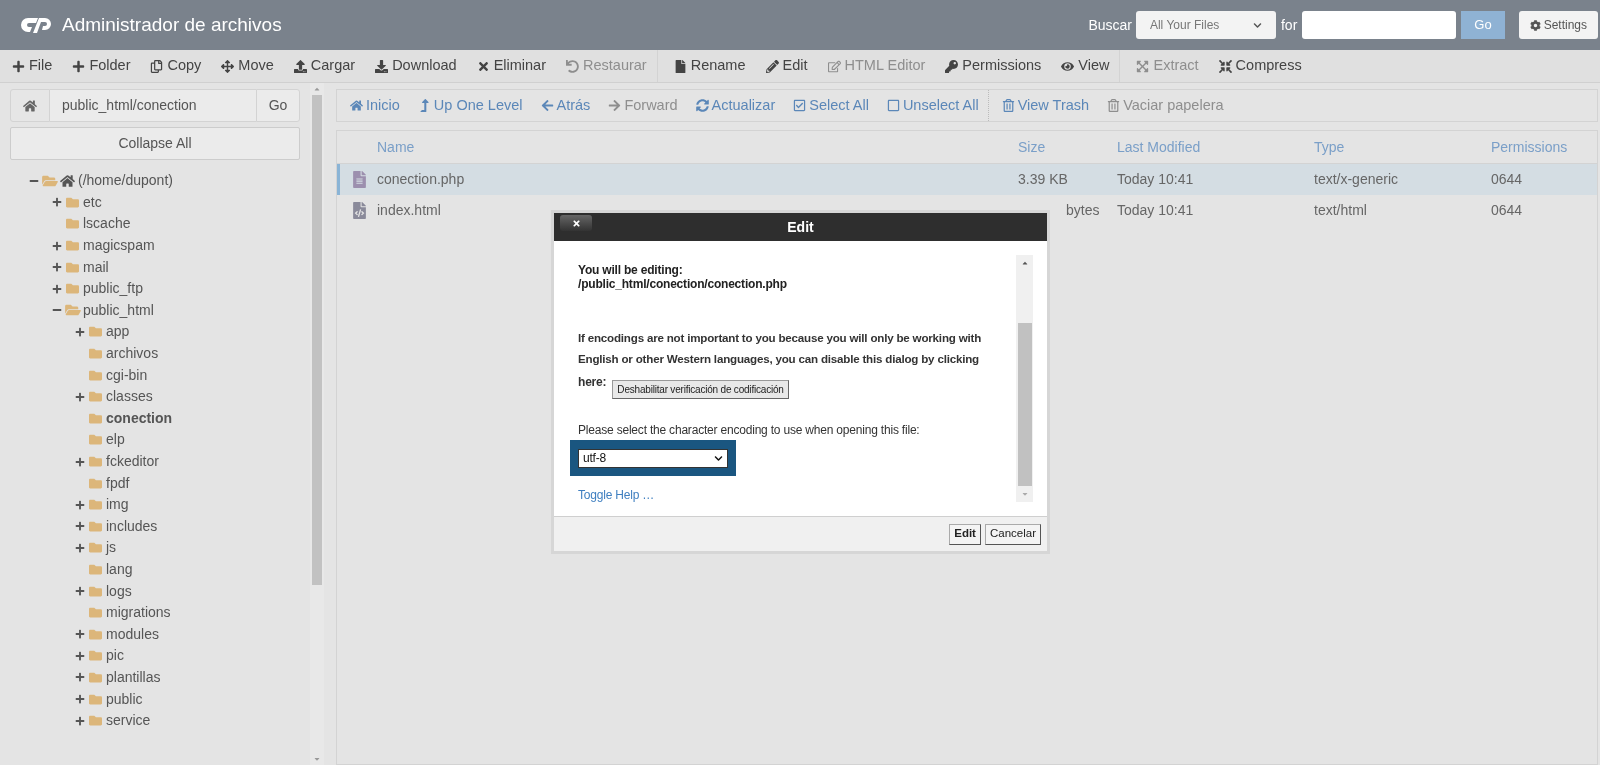 The width and height of the screenshot is (1600, 765). Describe the element at coordinates (125, 181) in the screenshot. I see `tree-item: (/home/dupont)` at that location.